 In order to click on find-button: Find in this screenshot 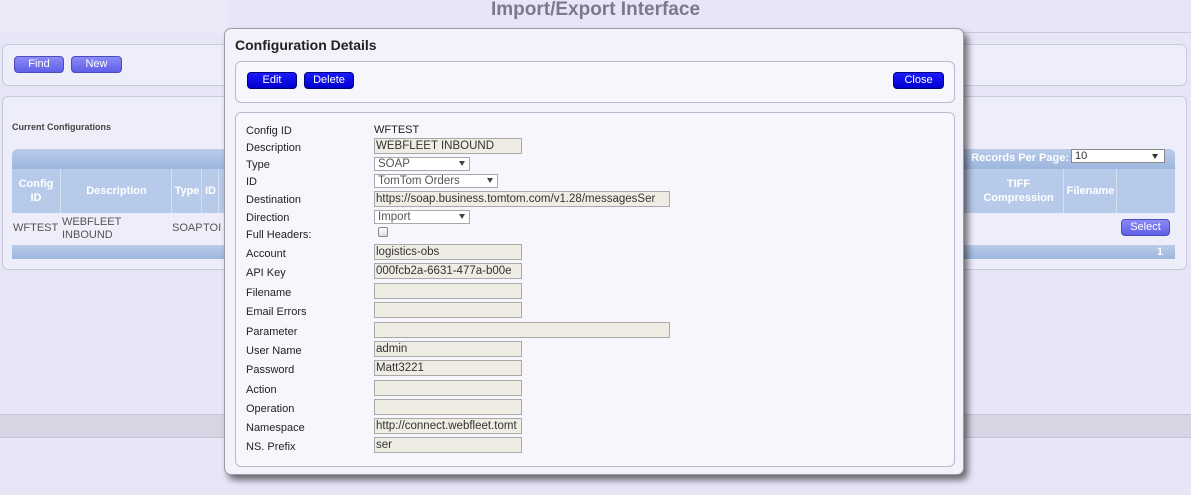, I will do `click(39, 64)`.